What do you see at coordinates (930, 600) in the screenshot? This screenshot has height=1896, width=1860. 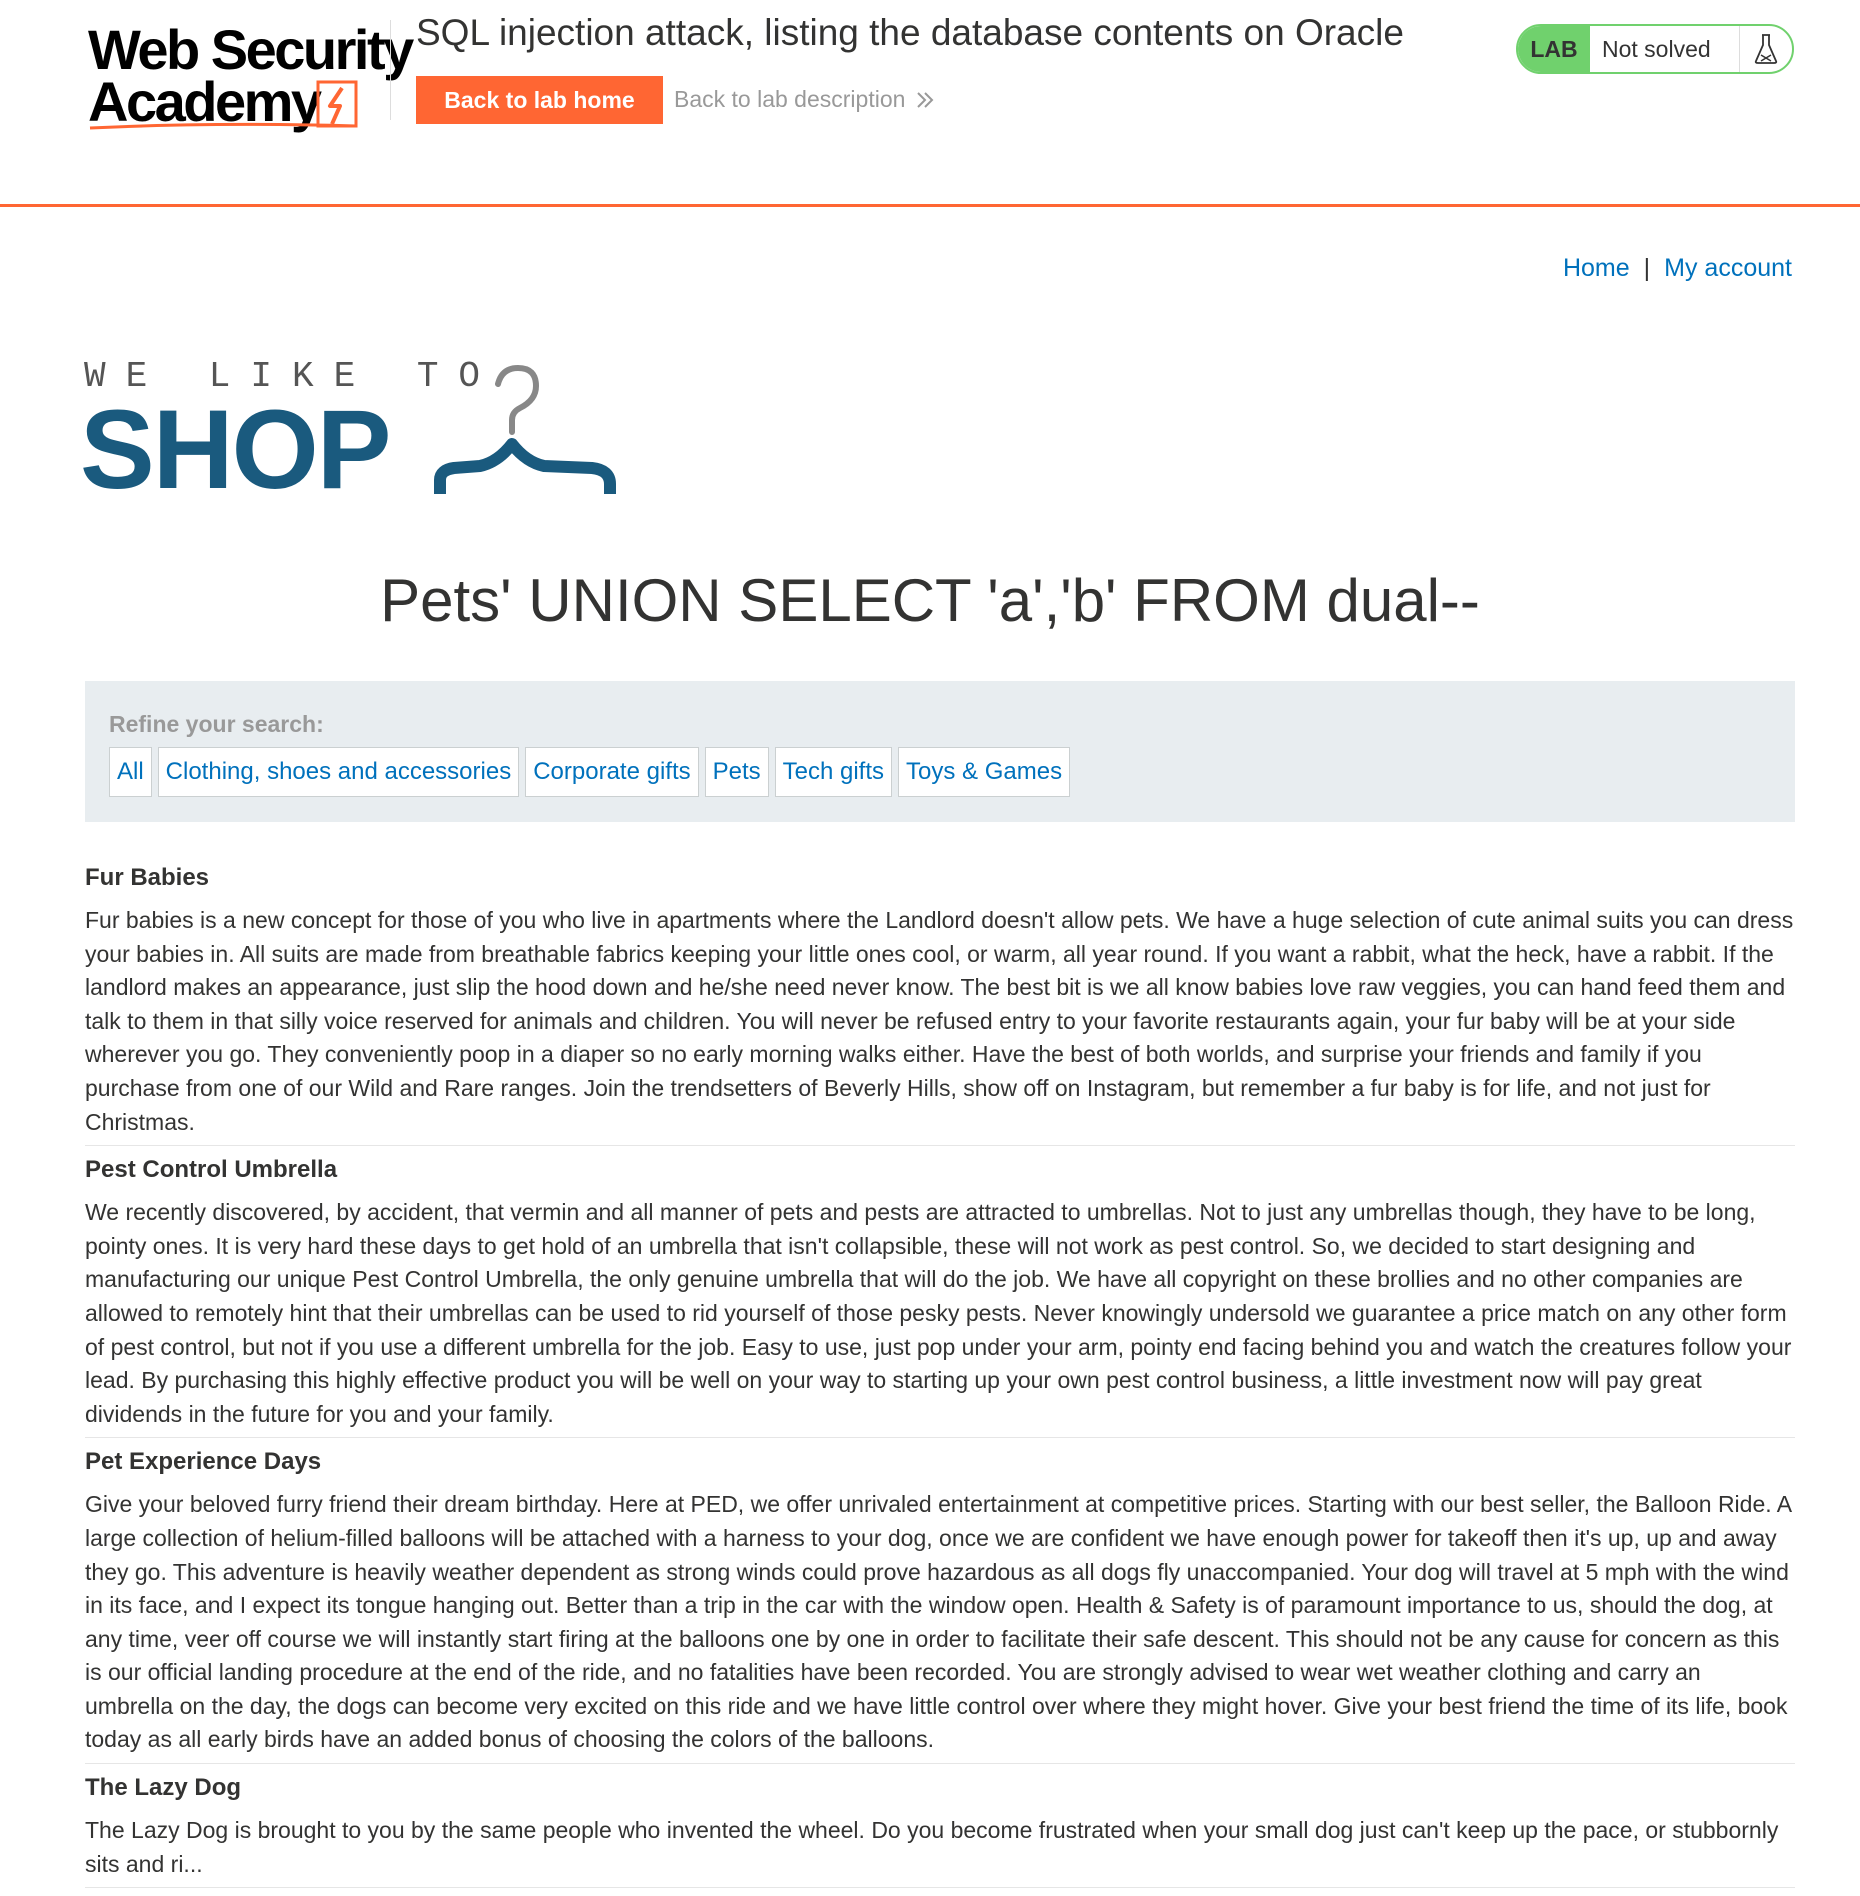 I see `search-results-heading: Pets' UNION SELECT 'a','b' FROM dual--` at bounding box center [930, 600].